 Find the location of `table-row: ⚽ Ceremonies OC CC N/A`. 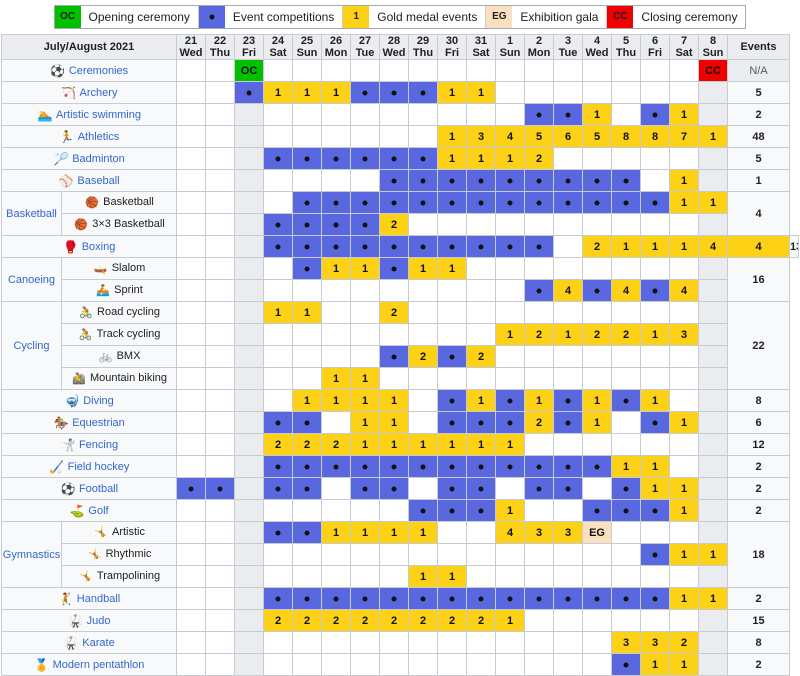

table-row: ⚽ Ceremonies OC CC N/A is located at coordinates (399, 70).